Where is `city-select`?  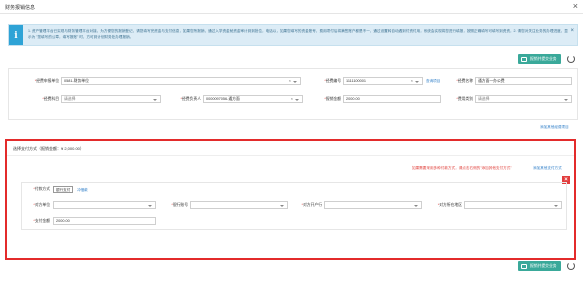 city-select is located at coordinates (513, 205).